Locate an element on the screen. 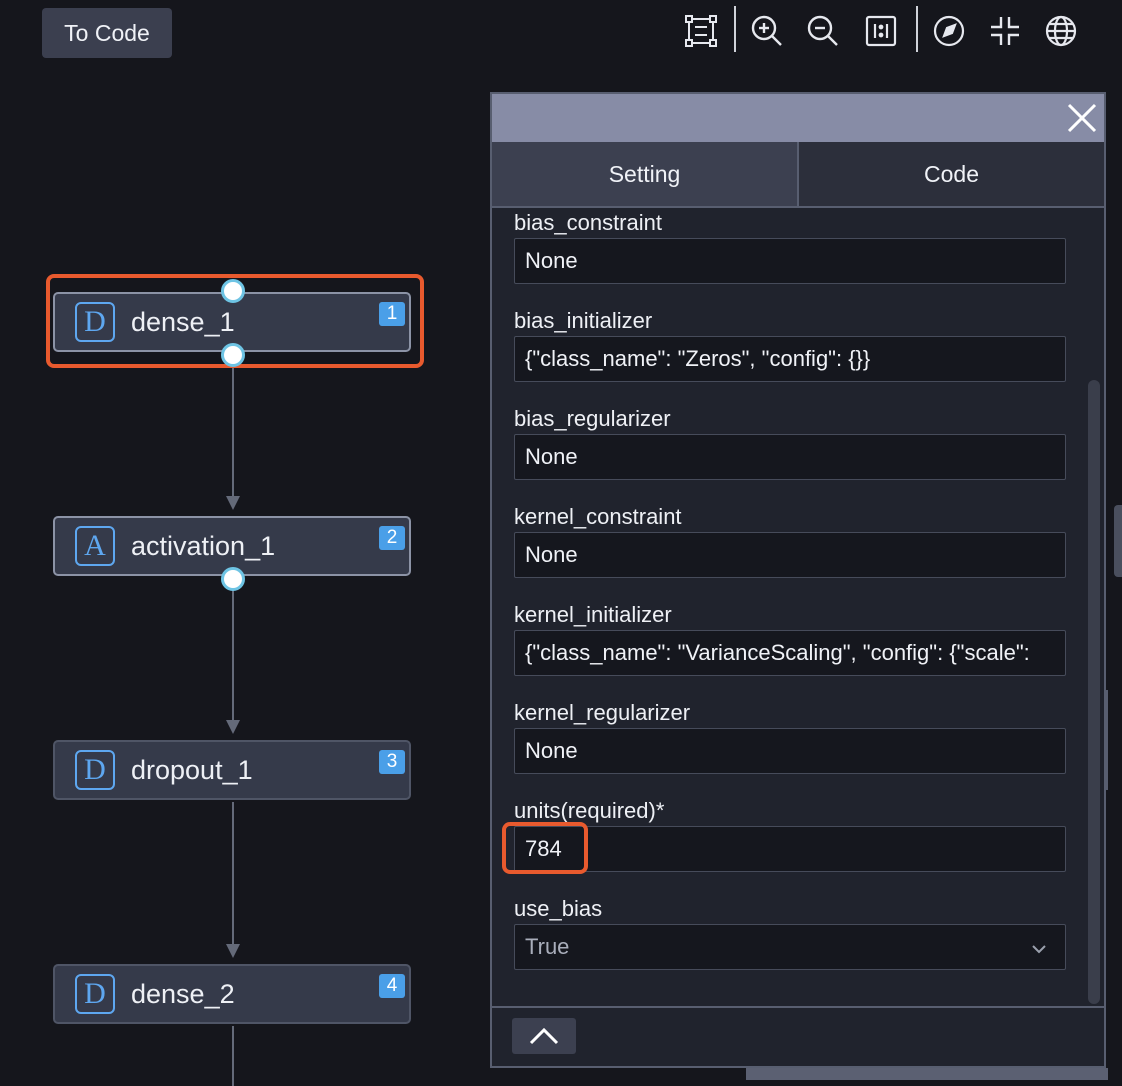 Image resolution: width=1122 pixels, height=1086 pixels. use-bias-select: True is located at coordinates (790, 947).